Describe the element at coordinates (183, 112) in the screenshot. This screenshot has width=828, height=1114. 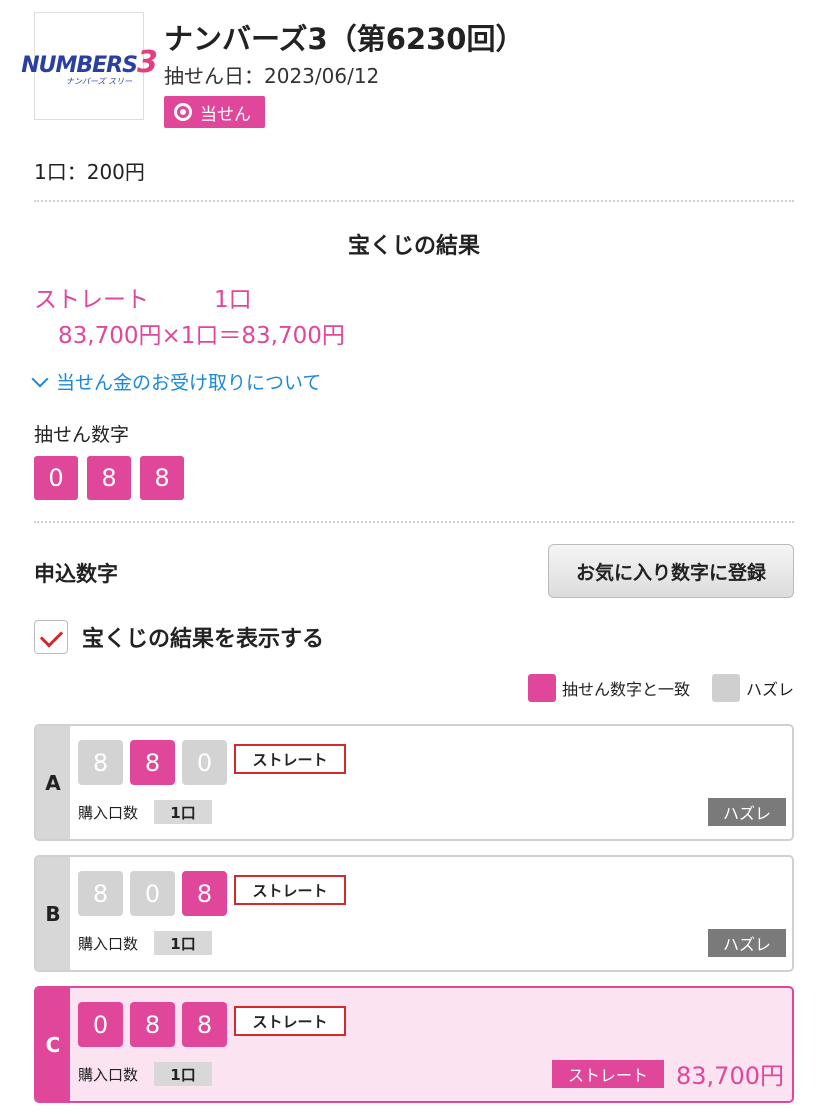
I see `target-icon` at that location.